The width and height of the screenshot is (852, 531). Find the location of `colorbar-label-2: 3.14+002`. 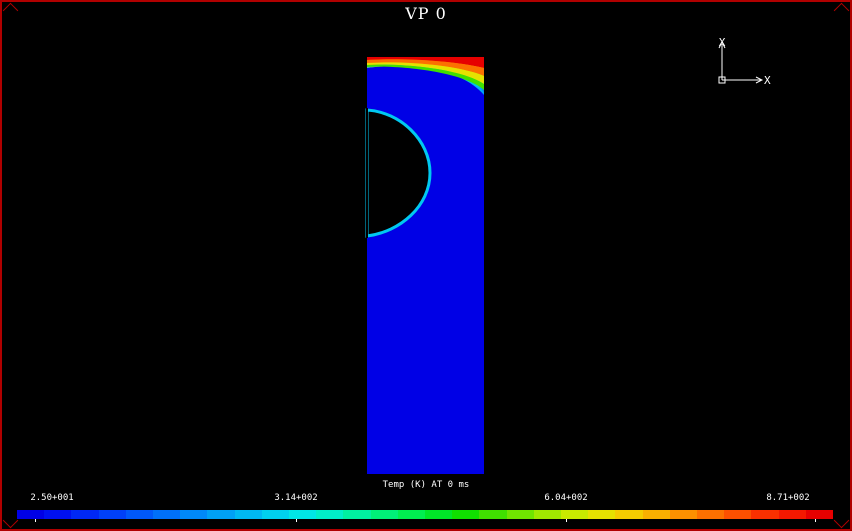

colorbar-label-2: 3.14+002 is located at coordinates (296, 498).